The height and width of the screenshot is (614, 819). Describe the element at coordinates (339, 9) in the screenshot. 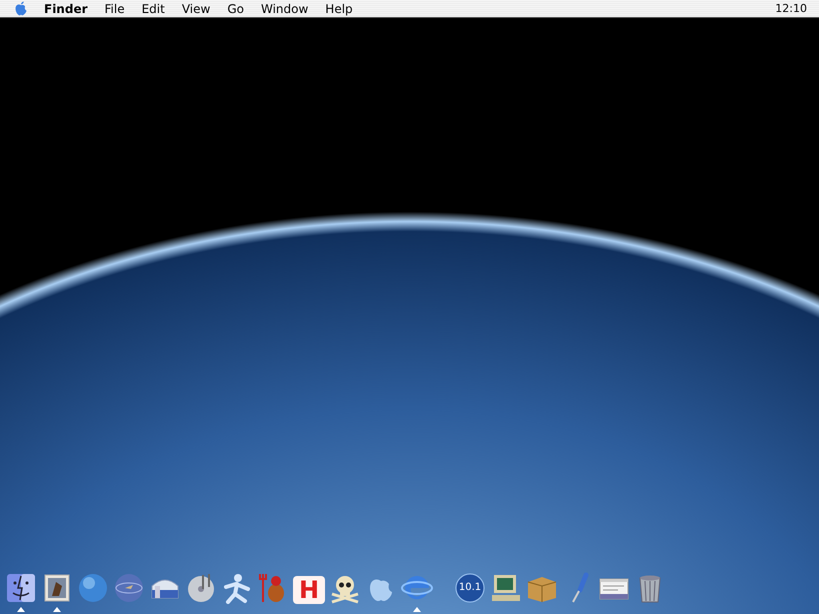

I see `menu-item: Help` at that location.